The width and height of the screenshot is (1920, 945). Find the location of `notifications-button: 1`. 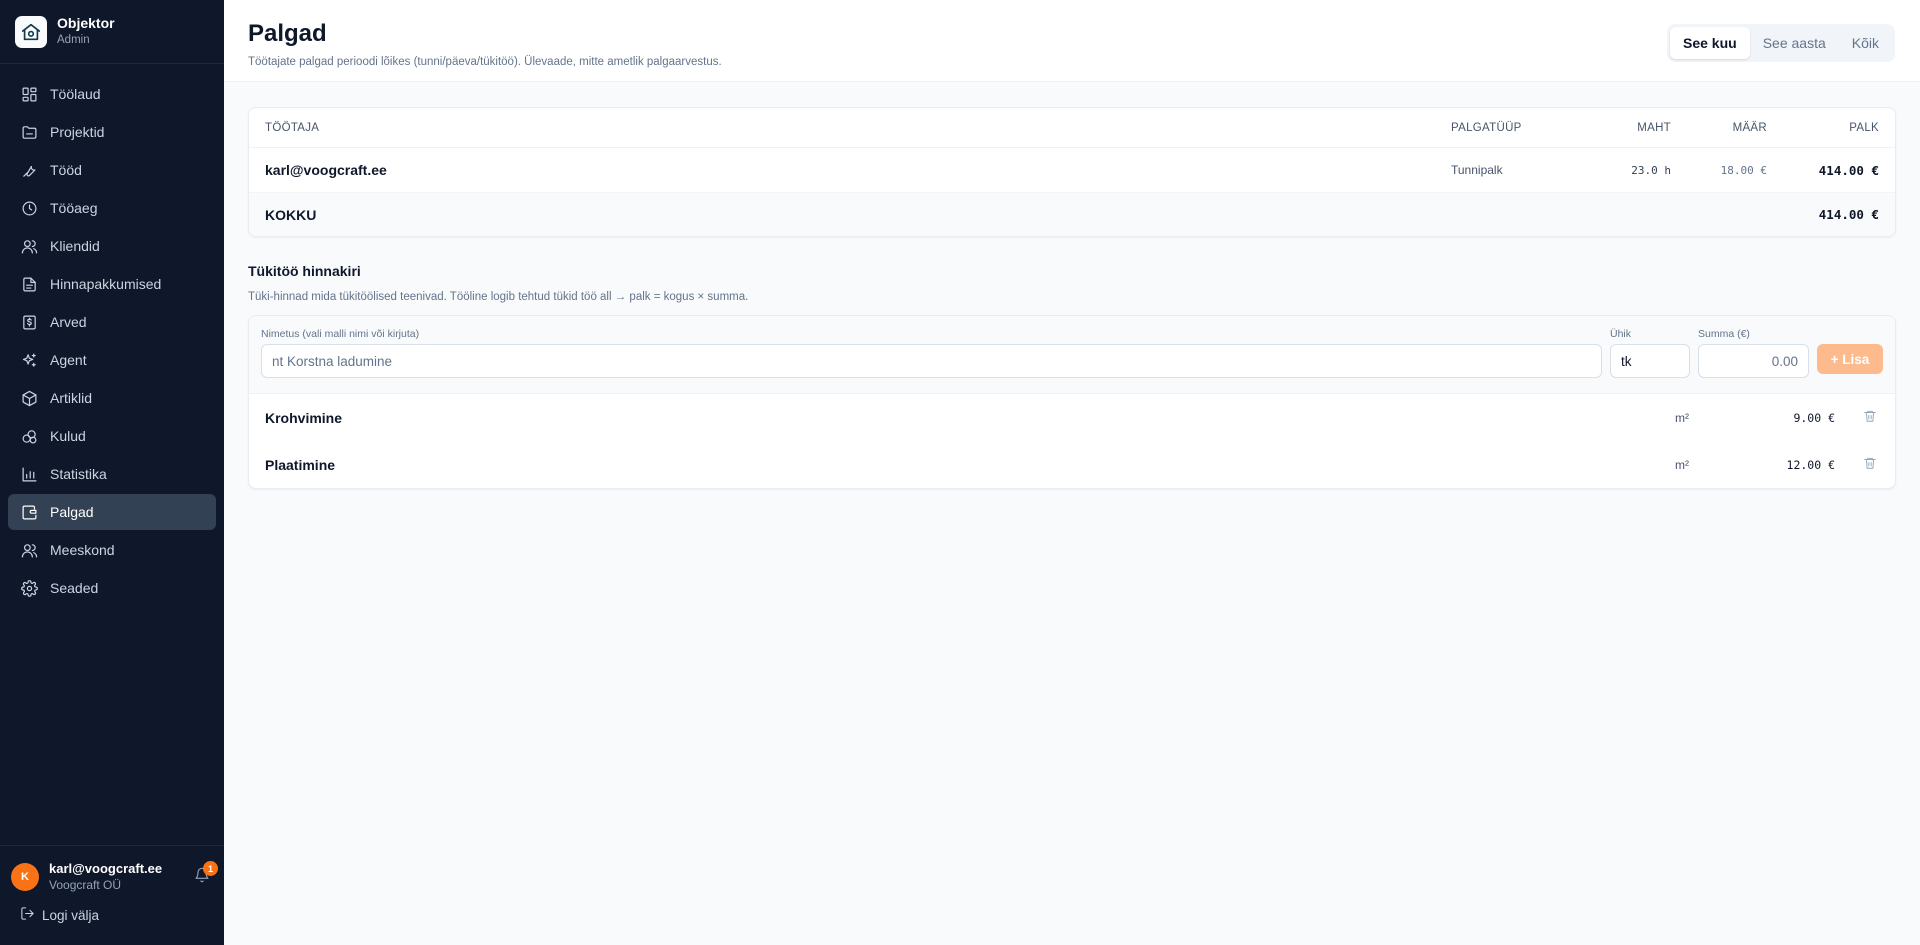

notifications-button: 1 is located at coordinates (204, 874).